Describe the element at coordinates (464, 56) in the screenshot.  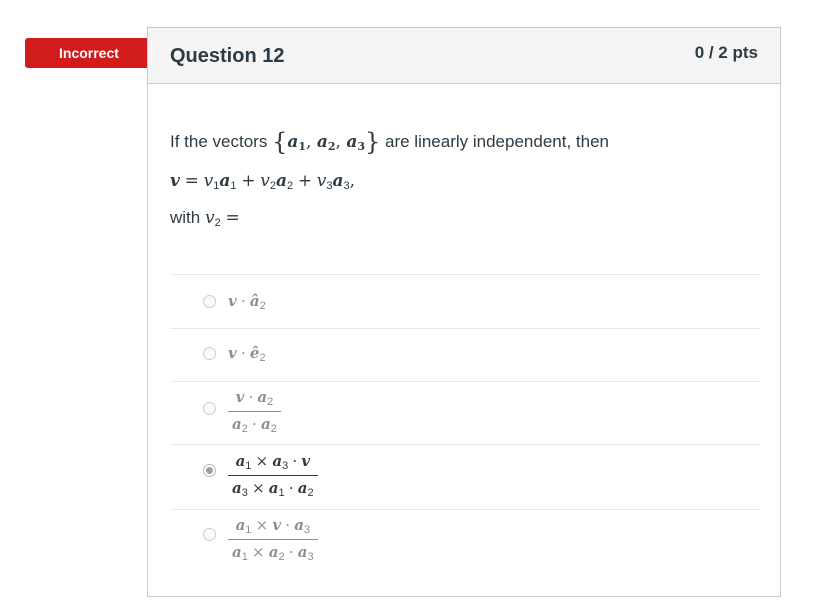
I see `question-header: Question 12 0 / 2 pts` at that location.